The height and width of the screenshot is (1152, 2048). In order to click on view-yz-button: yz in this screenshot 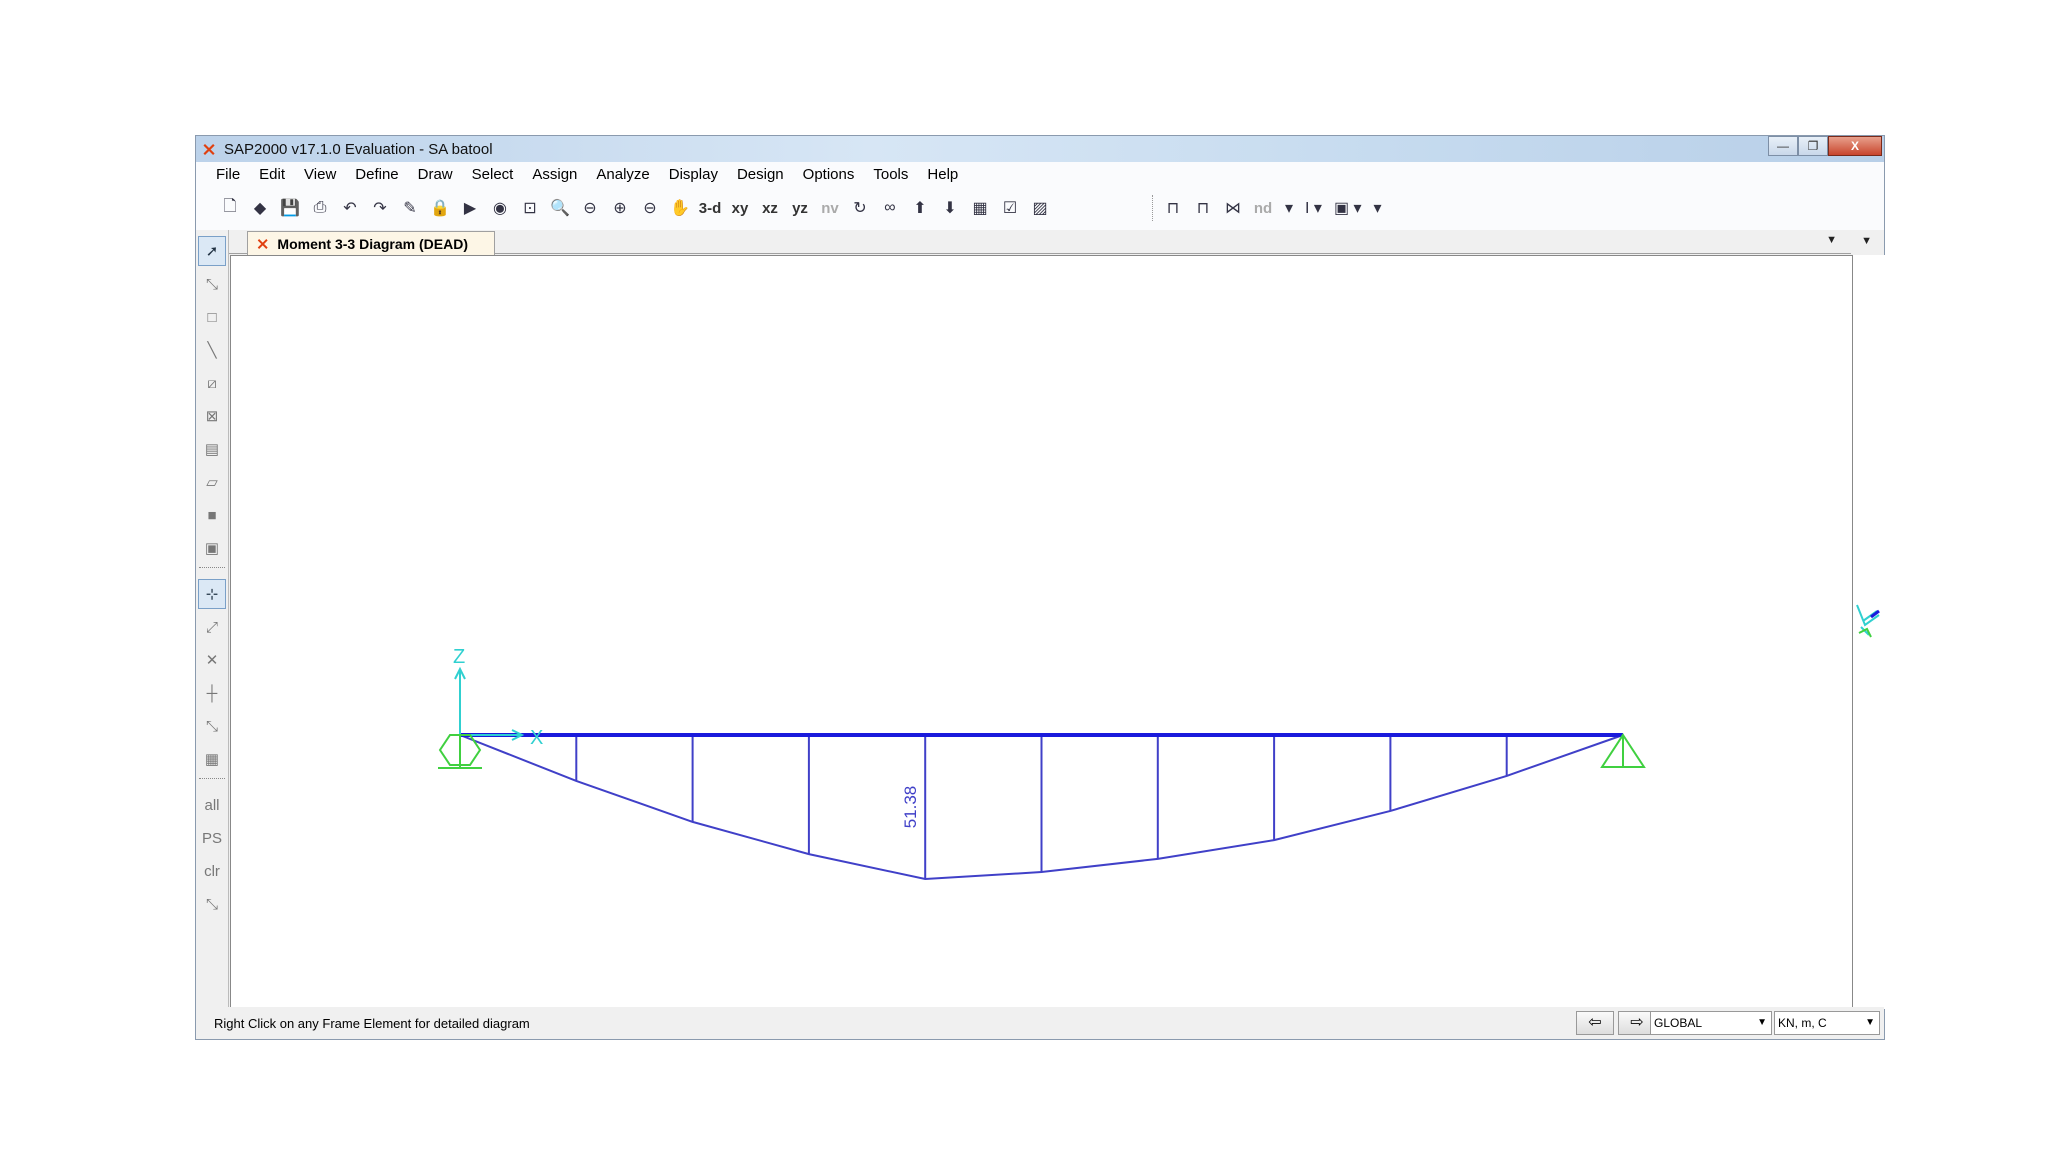, I will do `click(800, 208)`.